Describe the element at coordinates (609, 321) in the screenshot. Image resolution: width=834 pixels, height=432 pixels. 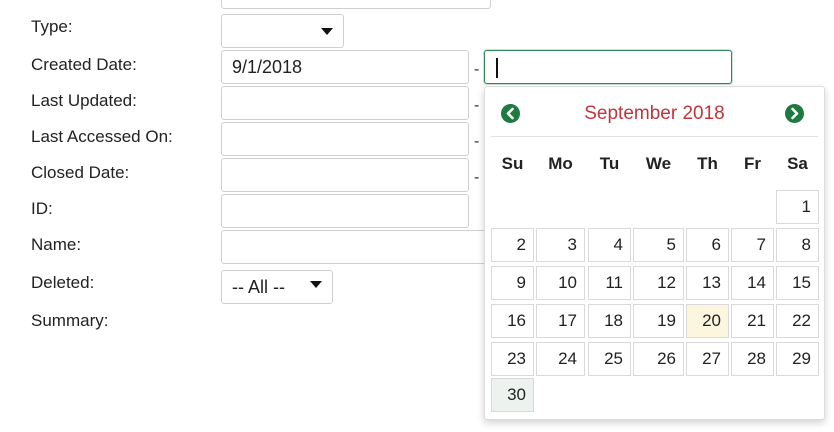
I see `day-cell: 18` at that location.